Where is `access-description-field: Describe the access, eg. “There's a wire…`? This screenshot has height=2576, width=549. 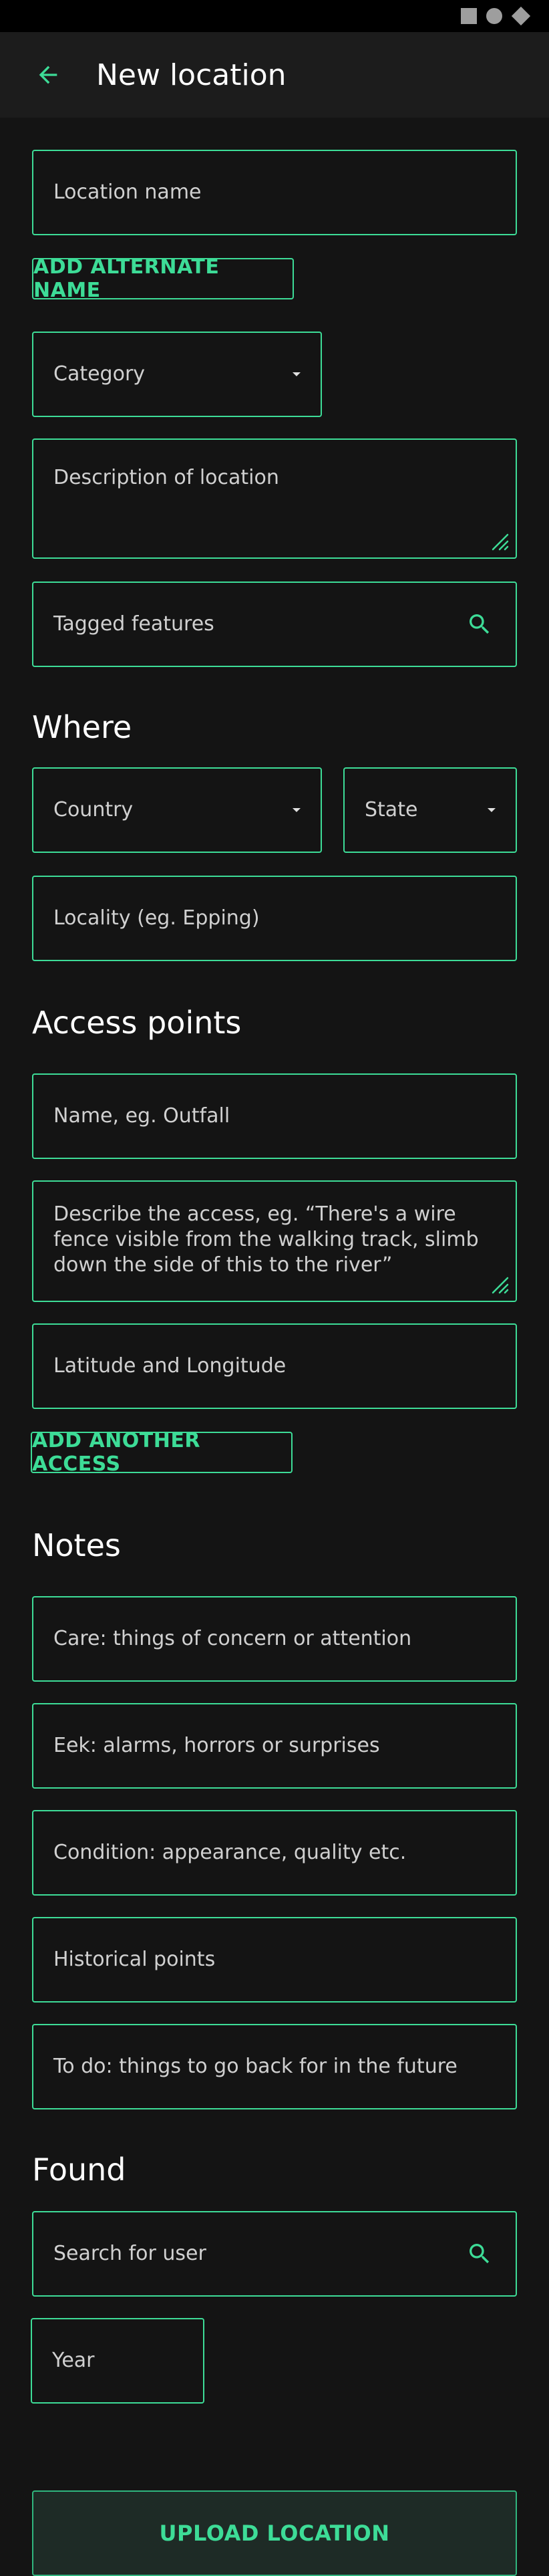
access-description-field: Describe the access, eg. “There's a wire… is located at coordinates (275, 1241).